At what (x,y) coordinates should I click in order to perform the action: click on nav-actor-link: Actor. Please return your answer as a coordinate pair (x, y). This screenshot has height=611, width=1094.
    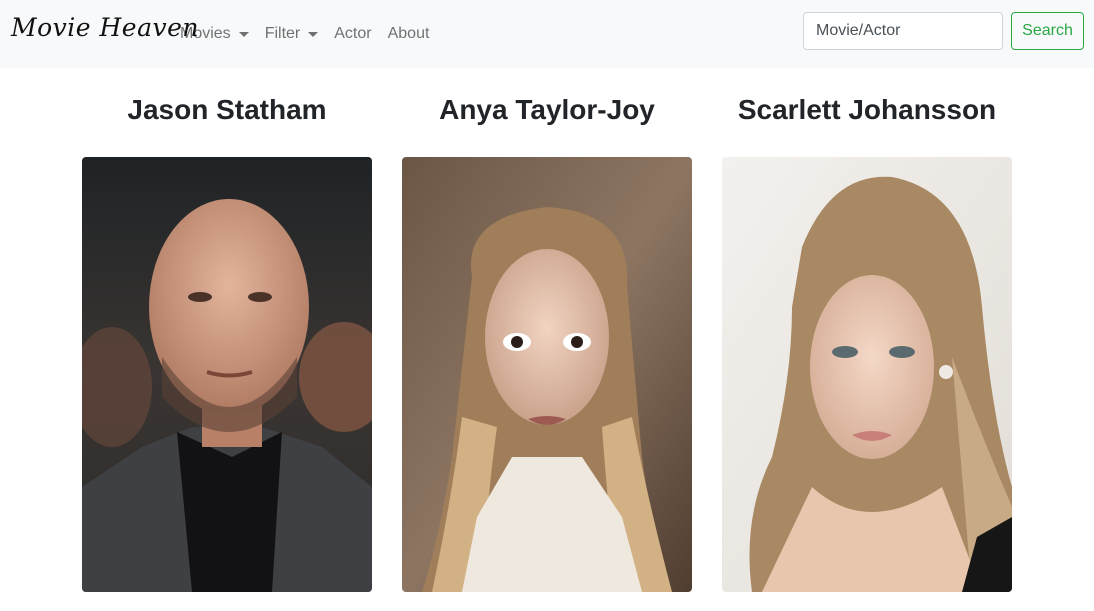
    Looking at the image, I should click on (352, 34).